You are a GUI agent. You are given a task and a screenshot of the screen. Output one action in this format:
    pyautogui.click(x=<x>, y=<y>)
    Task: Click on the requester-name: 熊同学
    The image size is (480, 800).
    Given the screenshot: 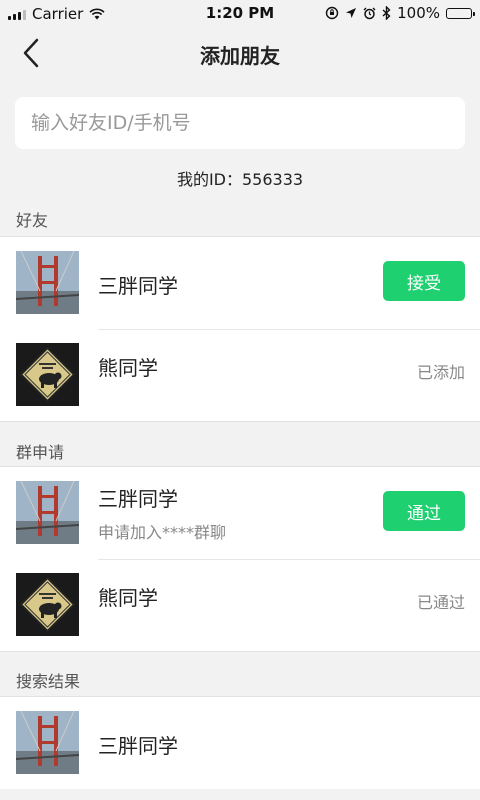 What is the action you would take?
    pyautogui.click(x=128, y=598)
    